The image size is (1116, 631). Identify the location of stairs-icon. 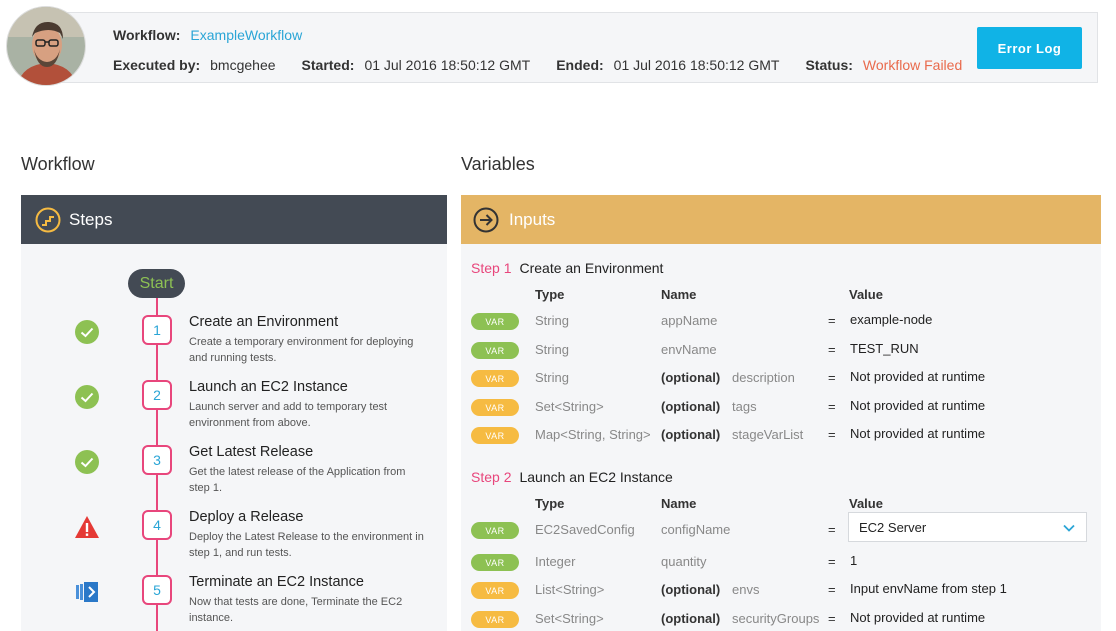
(48, 219).